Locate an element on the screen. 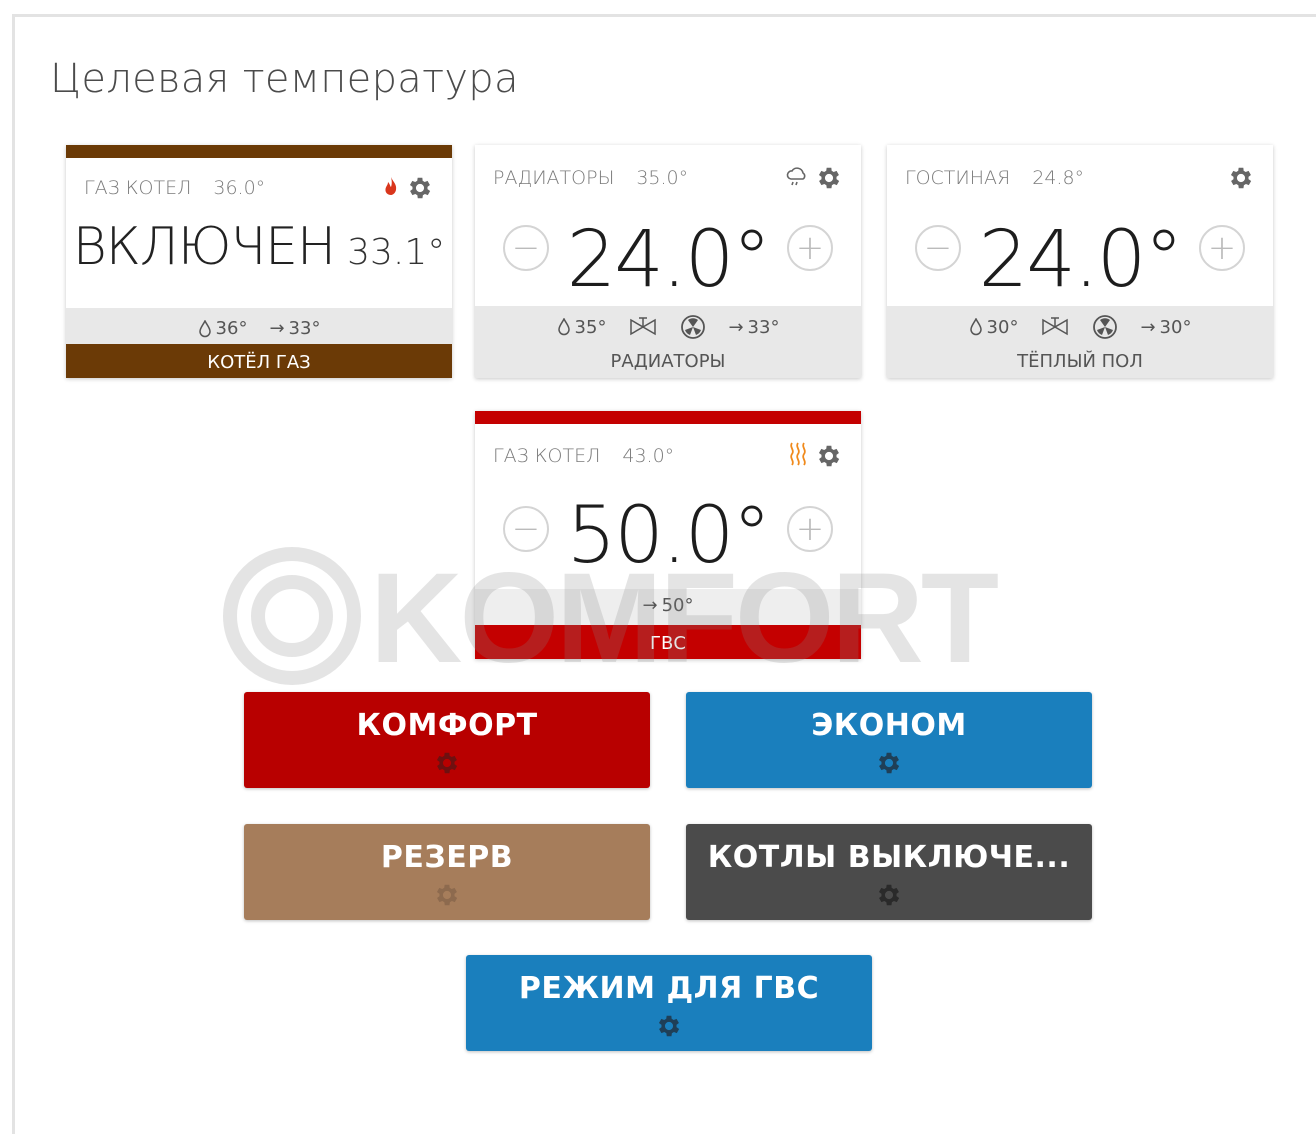 Image resolution: width=1316 pixels, height=1134 pixels. supply-temp: 35° is located at coordinates (581, 327).